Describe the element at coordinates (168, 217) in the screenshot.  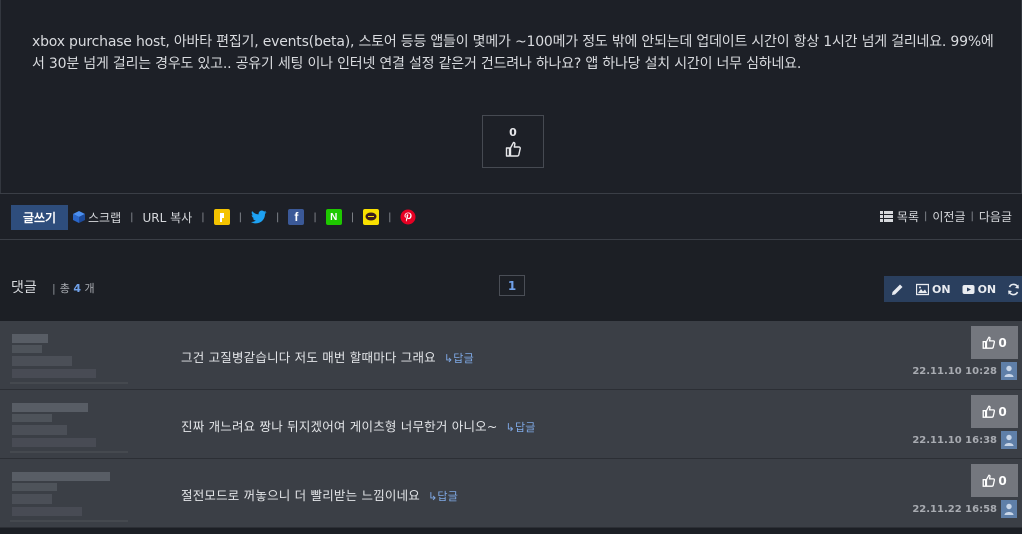
I see `url-copy-button: URL 복사` at that location.